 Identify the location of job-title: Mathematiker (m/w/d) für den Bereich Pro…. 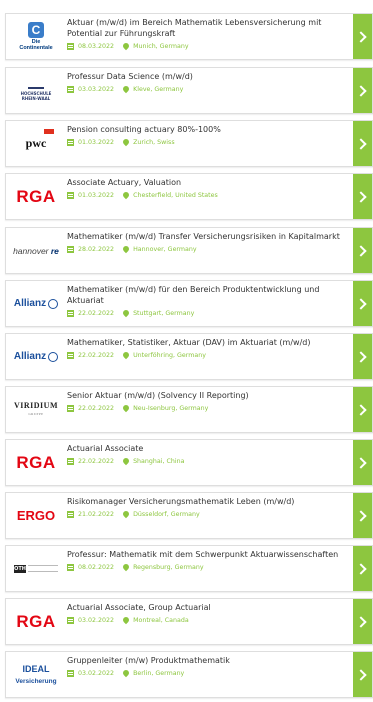
(207, 295).